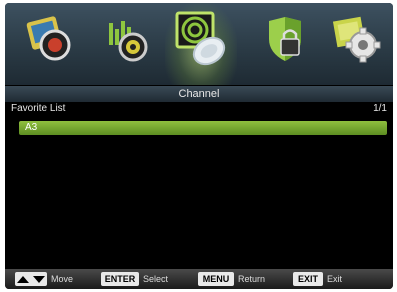  I want to click on down-arrow-icon, so click(39, 280).